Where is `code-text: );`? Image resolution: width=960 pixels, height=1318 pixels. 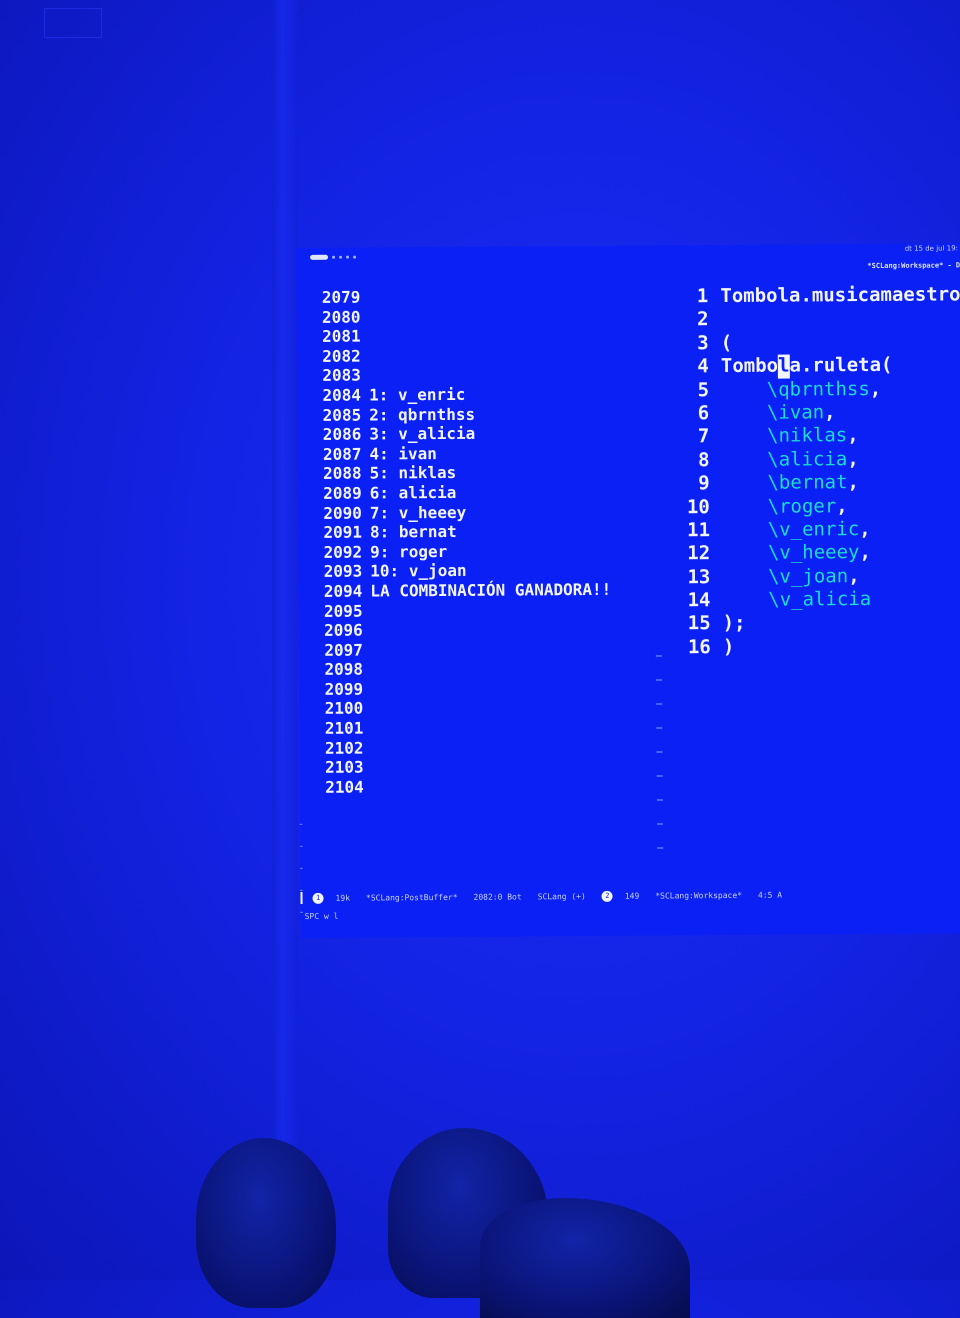 code-text: ); is located at coordinates (734, 623).